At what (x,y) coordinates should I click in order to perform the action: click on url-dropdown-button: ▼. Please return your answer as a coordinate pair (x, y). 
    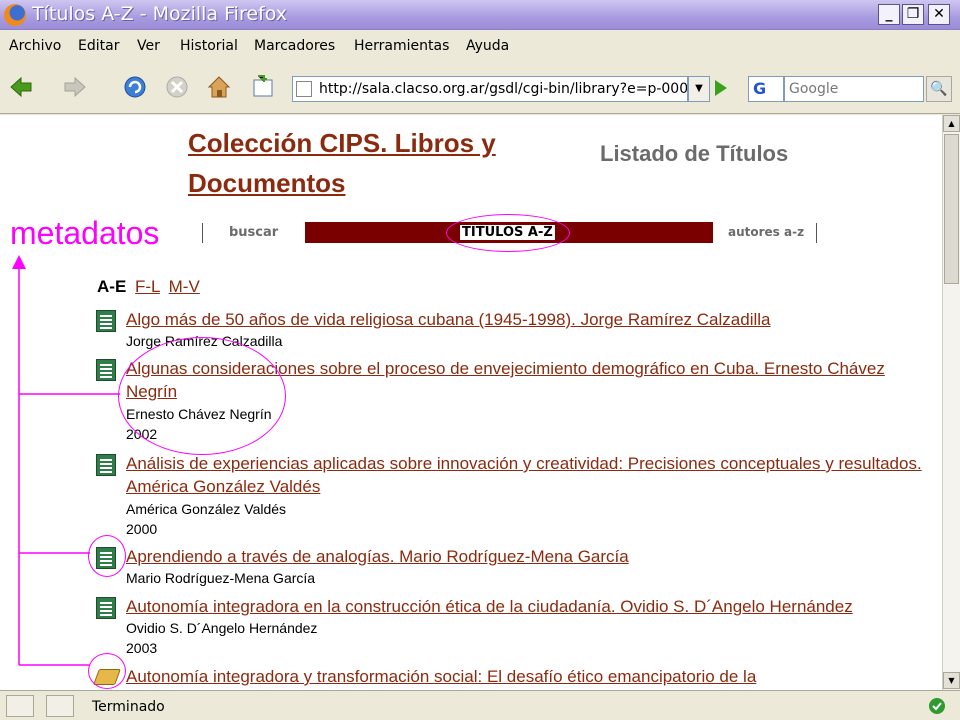
    Looking at the image, I should click on (699, 89).